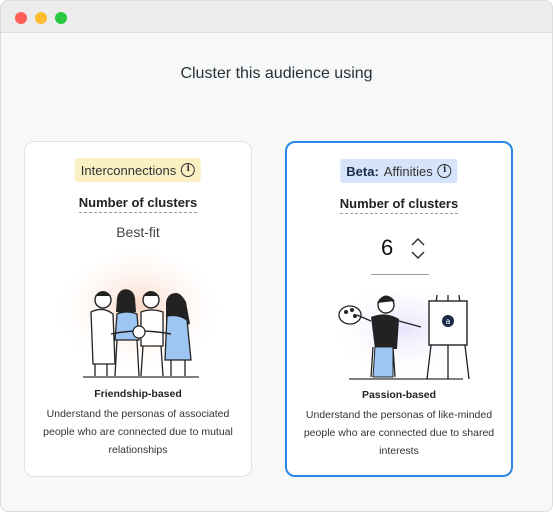 This screenshot has height=512, width=553. What do you see at coordinates (387, 248) in the screenshot?
I see `cluster-count-value: 6` at bounding box center [387, 248].